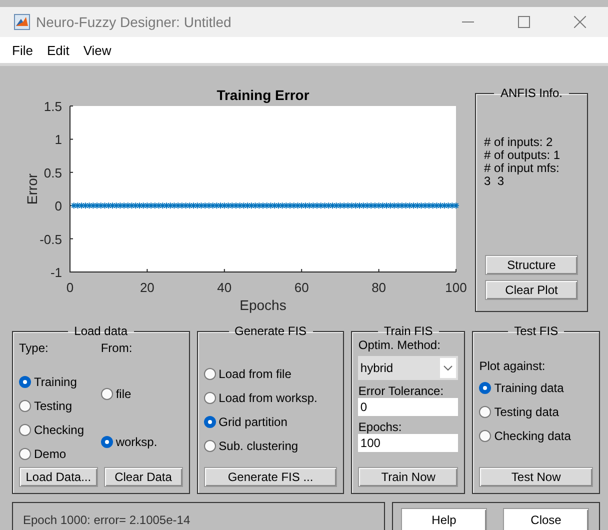 The width and height of the screenshot is (608, 530). I want to click on button: Clear Data, so click(143, 477).